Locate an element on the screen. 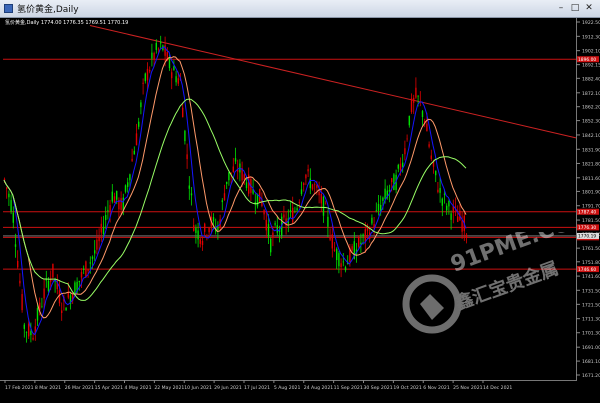  time-tick-label: 26 Mar 2021 is located at coordinates (79, 388).